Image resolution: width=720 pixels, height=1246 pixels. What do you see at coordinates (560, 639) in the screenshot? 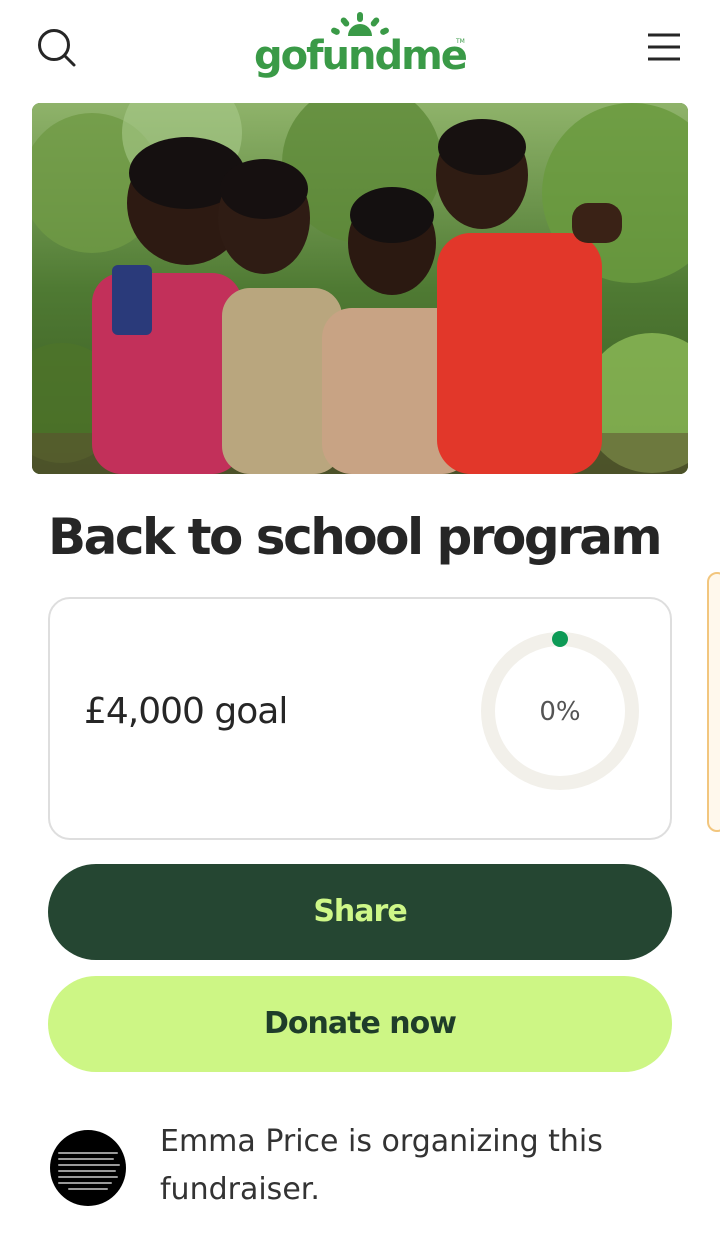
I see `progress-indicator-dot` at bounding box center [560, 639].